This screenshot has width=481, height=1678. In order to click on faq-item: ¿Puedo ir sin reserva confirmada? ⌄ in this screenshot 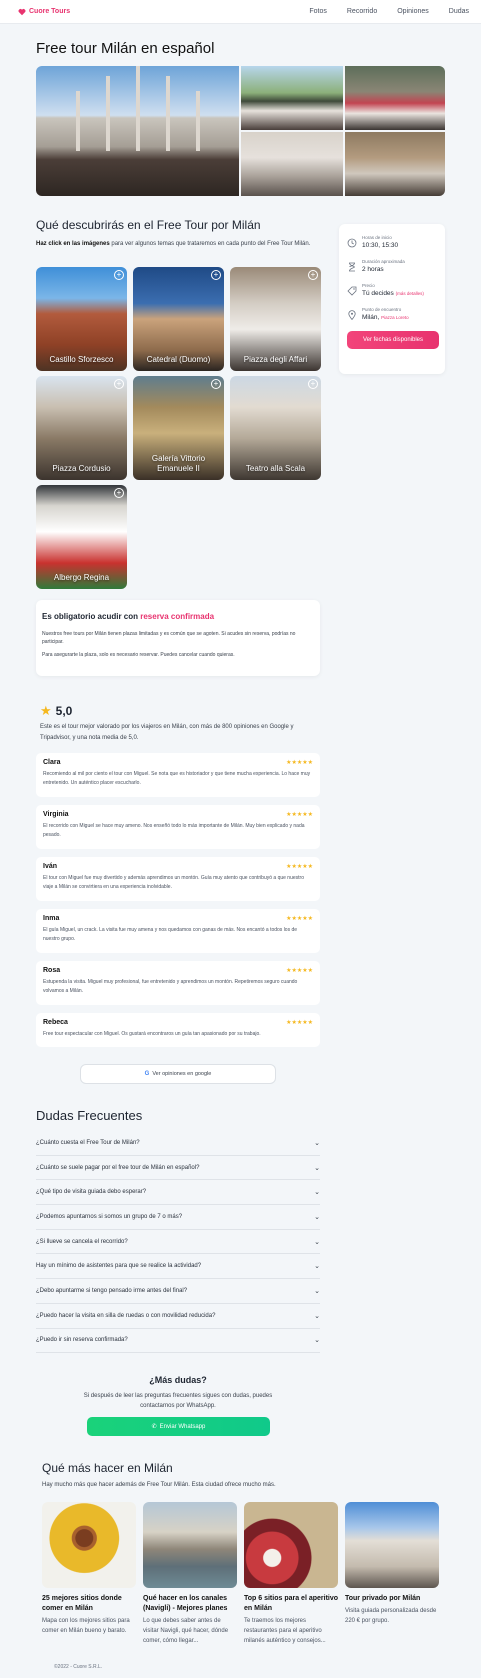, I will do `click(178, 1341)`.